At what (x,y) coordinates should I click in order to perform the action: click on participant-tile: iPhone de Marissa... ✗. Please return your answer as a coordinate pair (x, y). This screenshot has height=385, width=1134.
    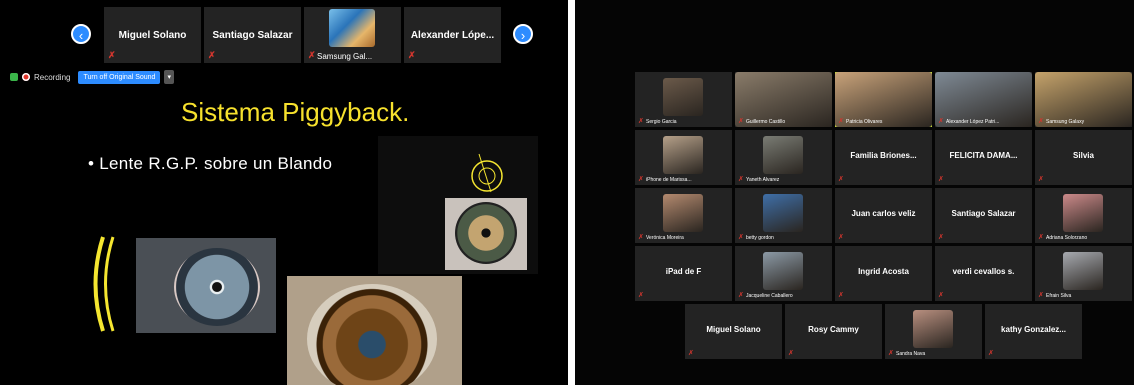
    Looking at the image, I should click on (683, 157).